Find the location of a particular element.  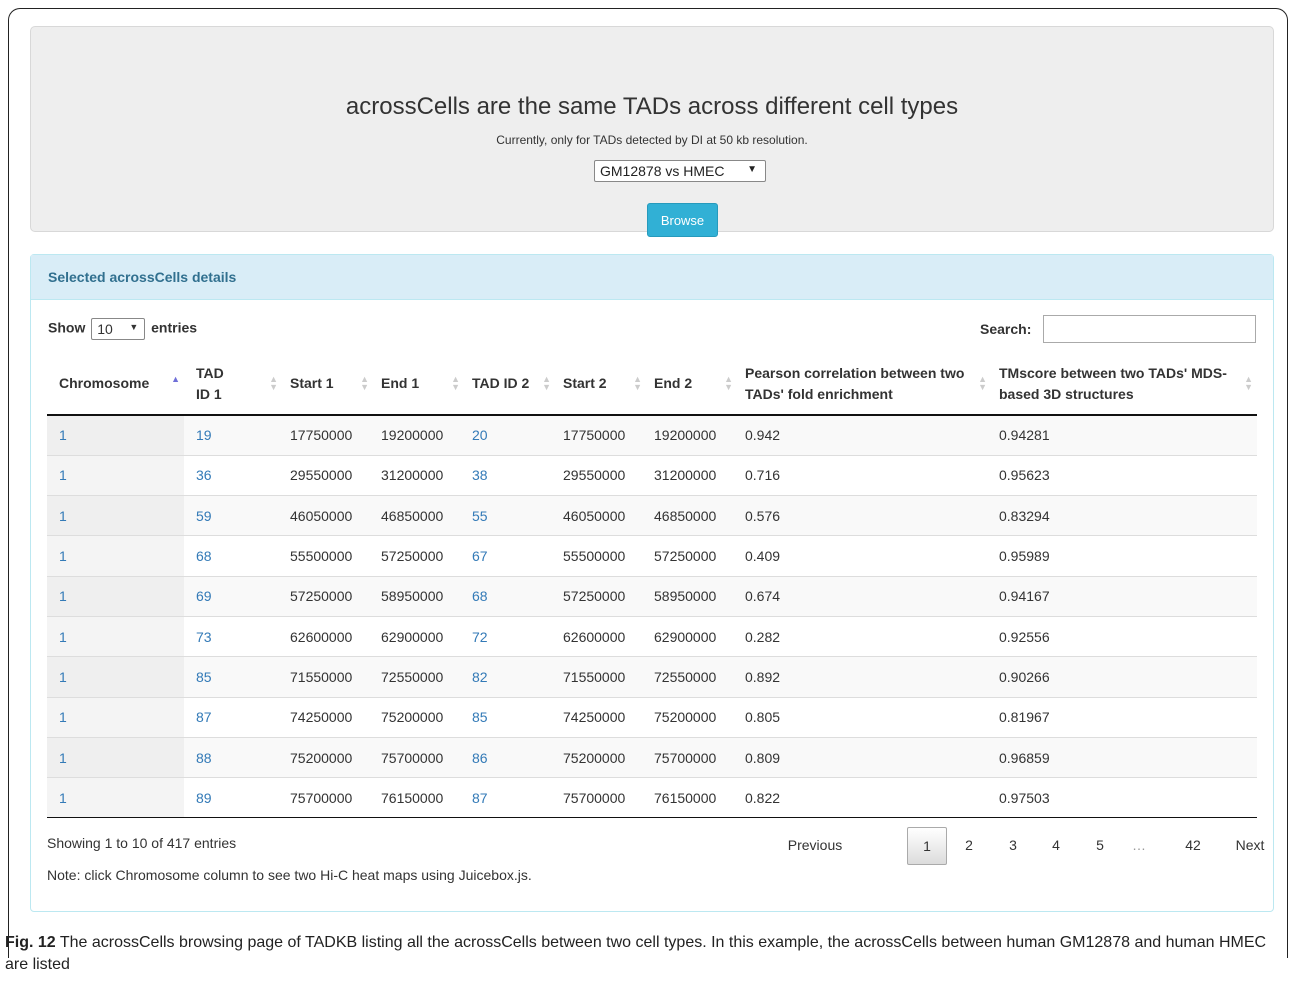

pagination-page-42: 42 is located at coordinates (1193, 846).